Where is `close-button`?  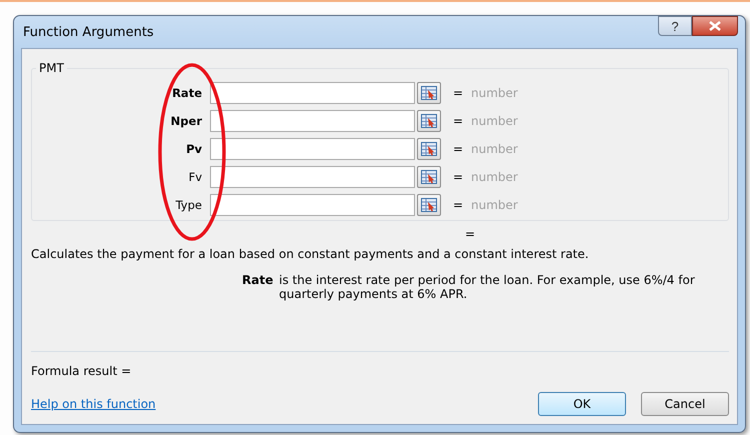 close-button is located at coordinates (715, 26).